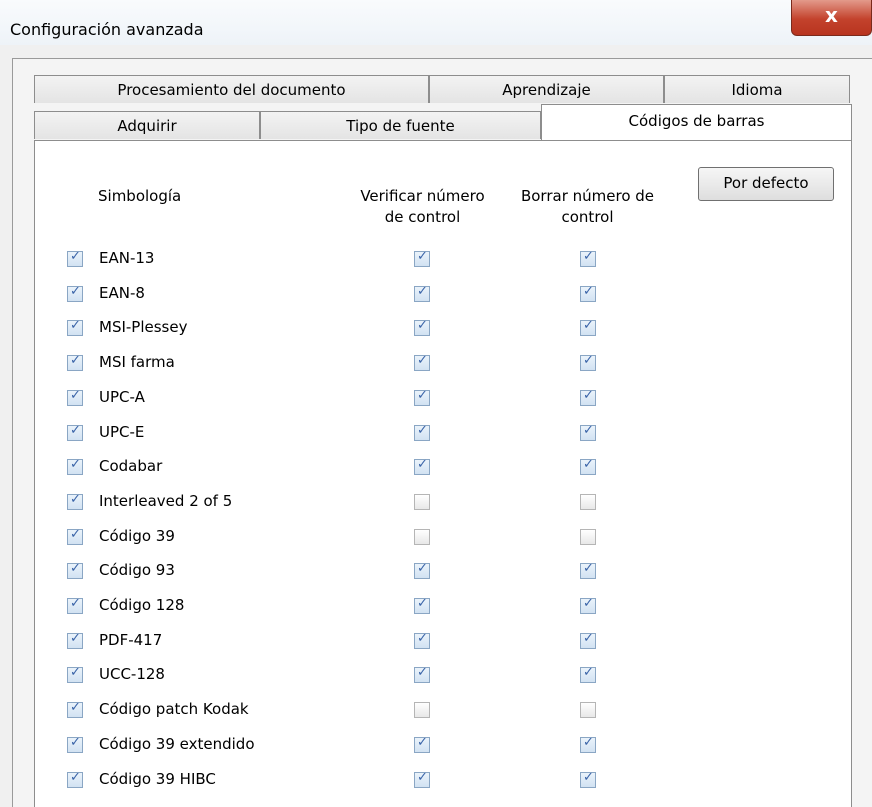  Describe the element at coordinates (177, 744) in the screenshot. I see `symbology-label: Código 39 extendido` at that location.